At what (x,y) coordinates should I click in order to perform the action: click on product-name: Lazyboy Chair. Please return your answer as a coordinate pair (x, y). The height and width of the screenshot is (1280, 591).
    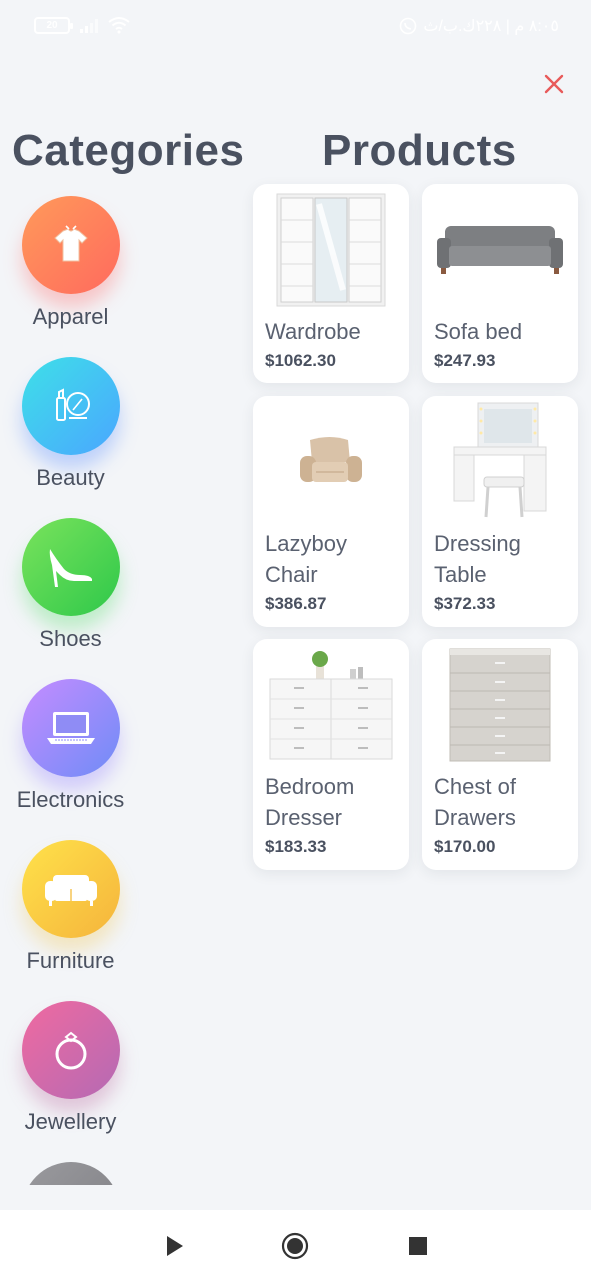
    Looking at the image, I should click on (306, 559).